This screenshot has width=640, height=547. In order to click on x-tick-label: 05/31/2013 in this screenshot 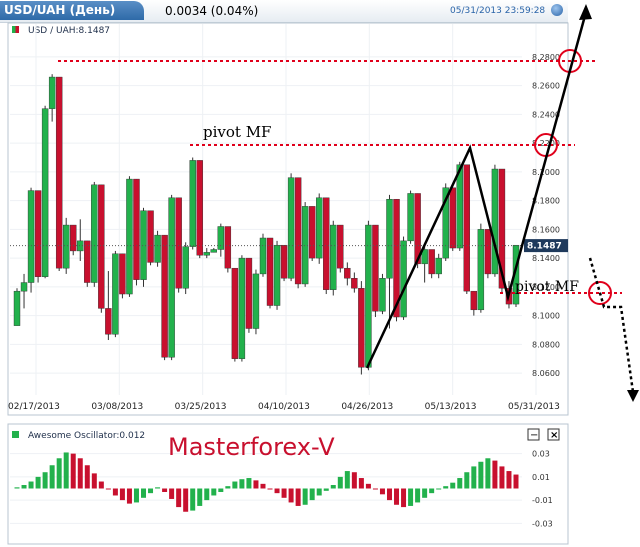, I will do `click(534, 407)`.